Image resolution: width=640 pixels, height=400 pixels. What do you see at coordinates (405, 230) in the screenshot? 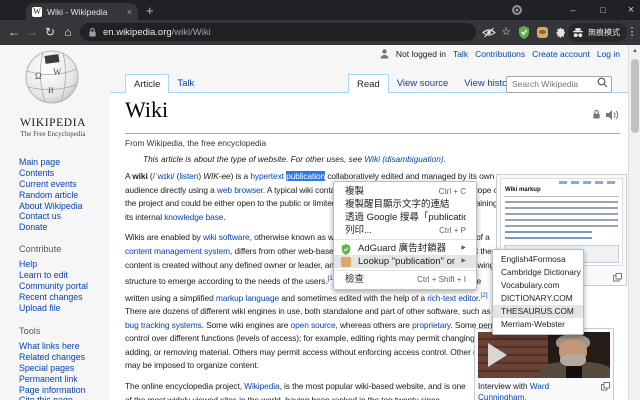
I see `menu-item-print: 列印... Ctrl + P` at bounding box center [405, 230].